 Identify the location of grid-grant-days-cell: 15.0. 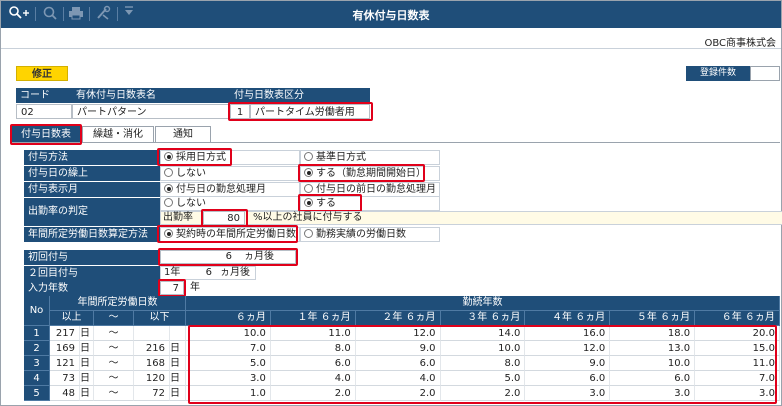
(737, 348).